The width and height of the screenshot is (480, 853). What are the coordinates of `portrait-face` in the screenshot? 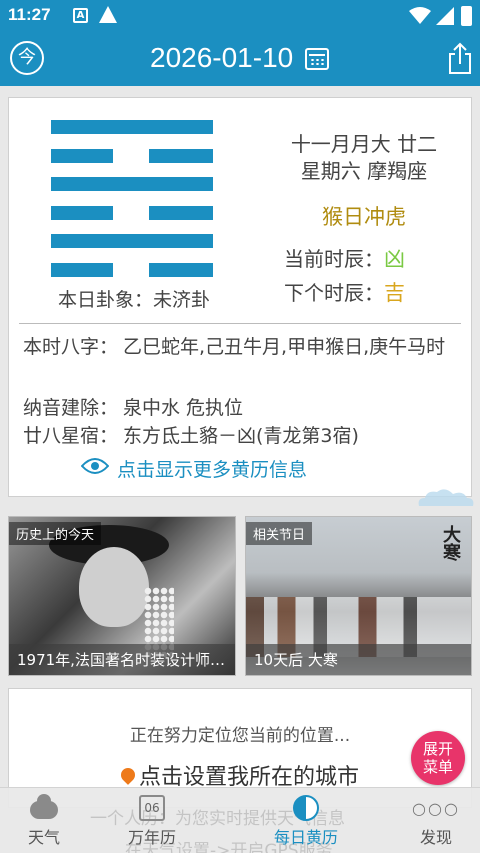 It's located at (114, 587).